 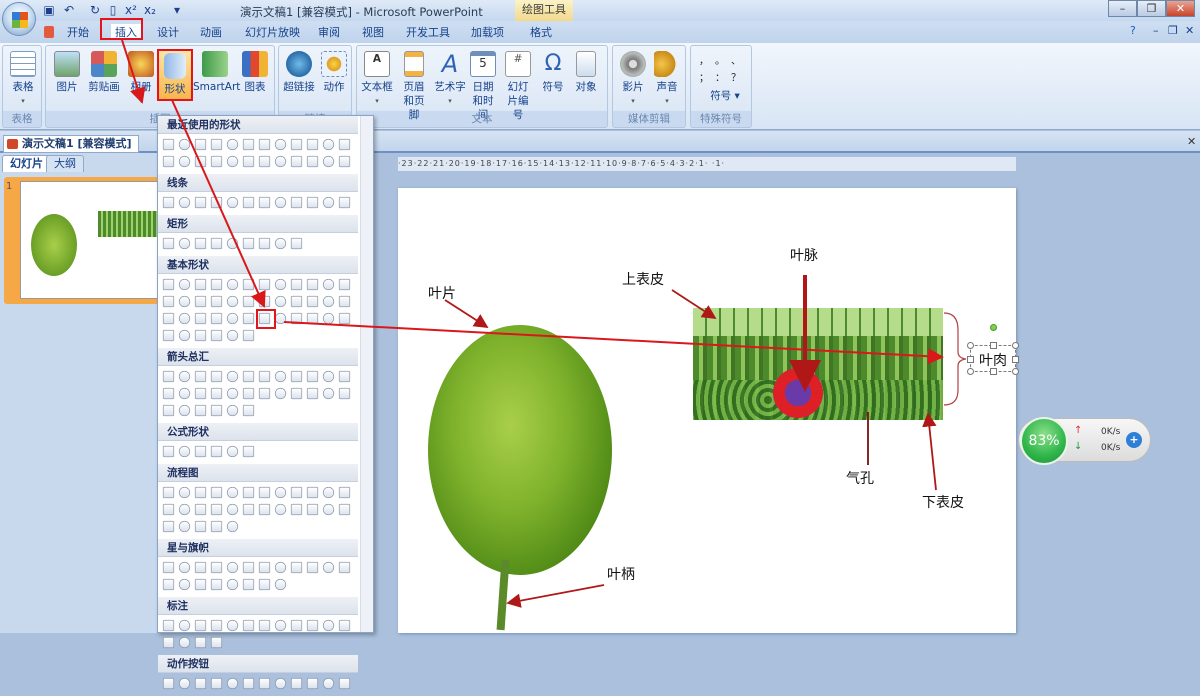 I want to click on smartart-button: SmartArt, so click(x=216, y=71).